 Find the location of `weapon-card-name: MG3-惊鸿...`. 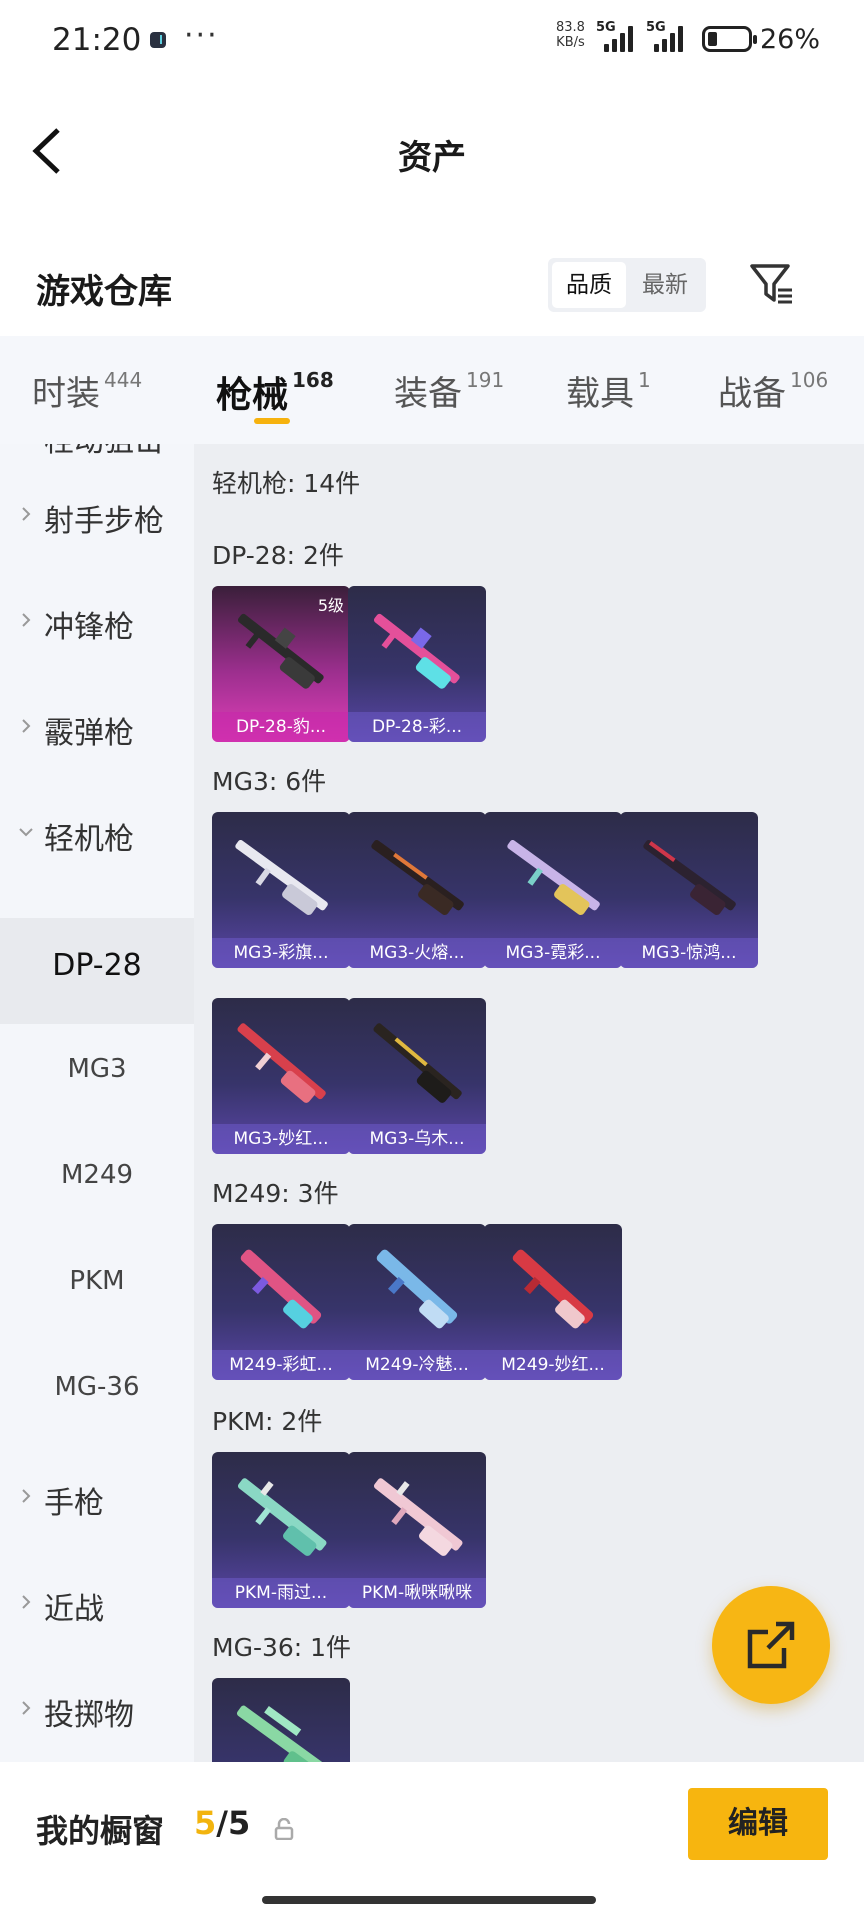

weapon-card-name: MG3-惊鸿... is located at coordinates (689, 953).